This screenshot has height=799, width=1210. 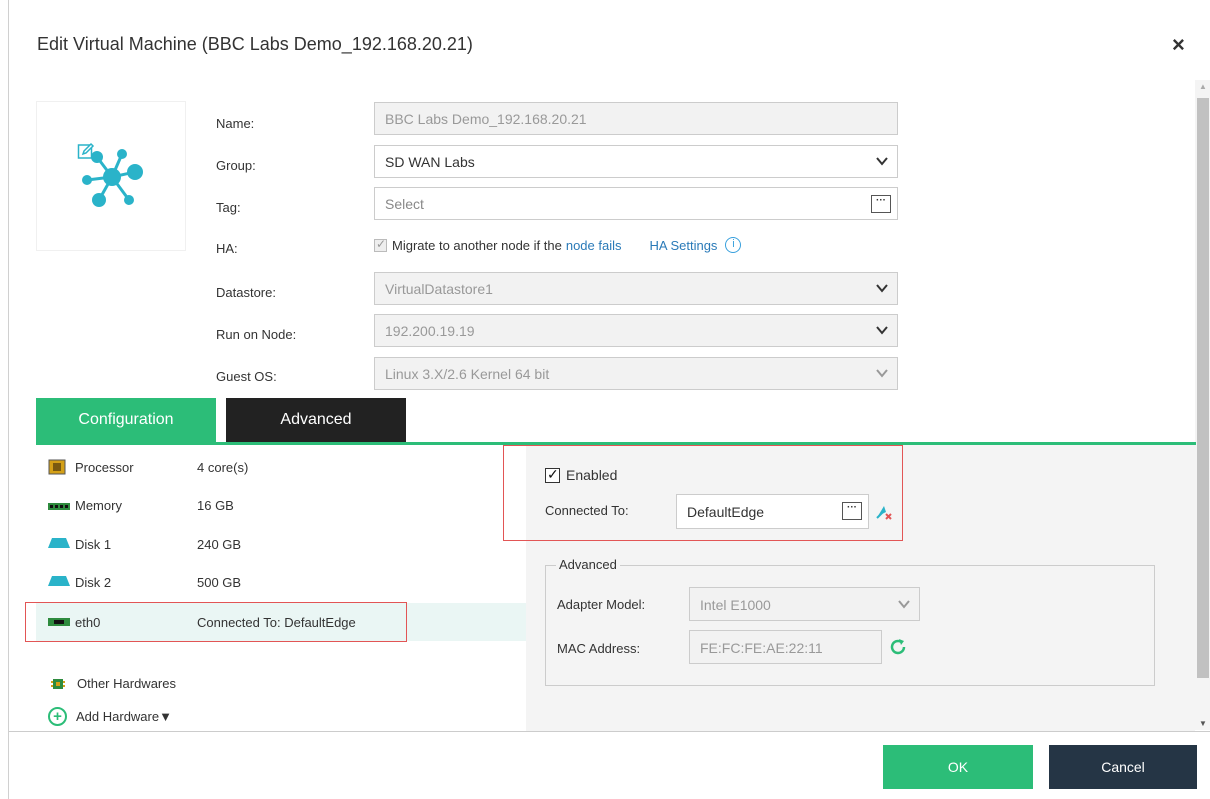 I want to click on datastore-label: Datastore:, so click(x=246, y=292).